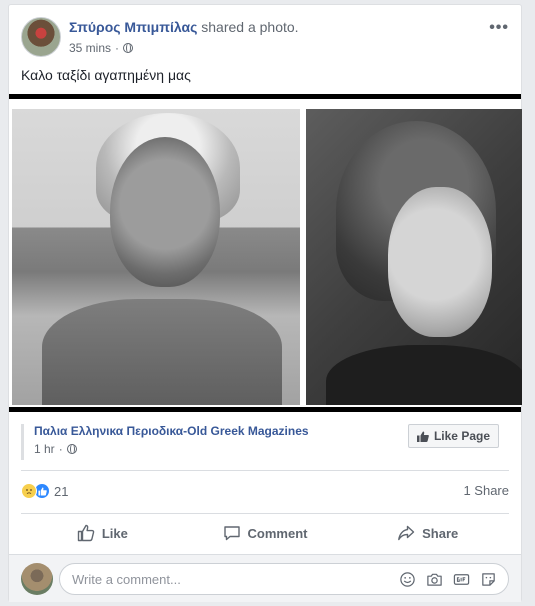 The image size is (535, 606). What do you see at coordinates (106, 75) in the screenshot?
I see `post-text: Καλο ταξίδι αγαπημένη μας` at bounding box center [106, 75].